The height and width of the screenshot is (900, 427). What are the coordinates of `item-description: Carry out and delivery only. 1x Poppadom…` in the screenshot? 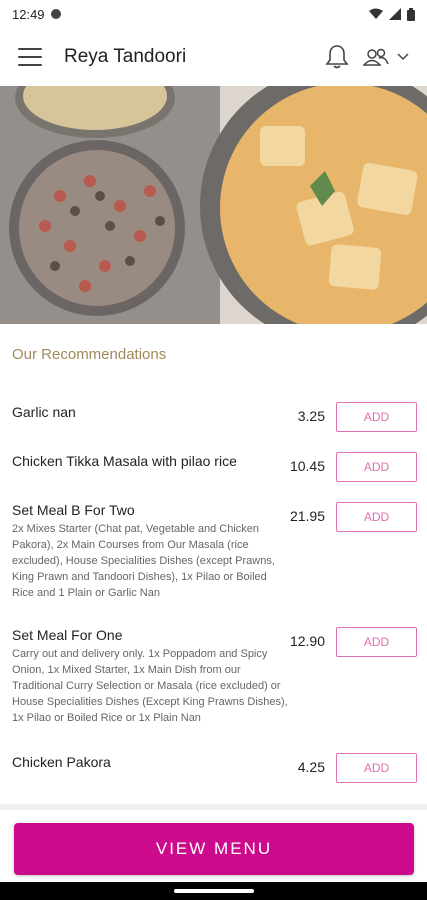 It's located at (150, 686).